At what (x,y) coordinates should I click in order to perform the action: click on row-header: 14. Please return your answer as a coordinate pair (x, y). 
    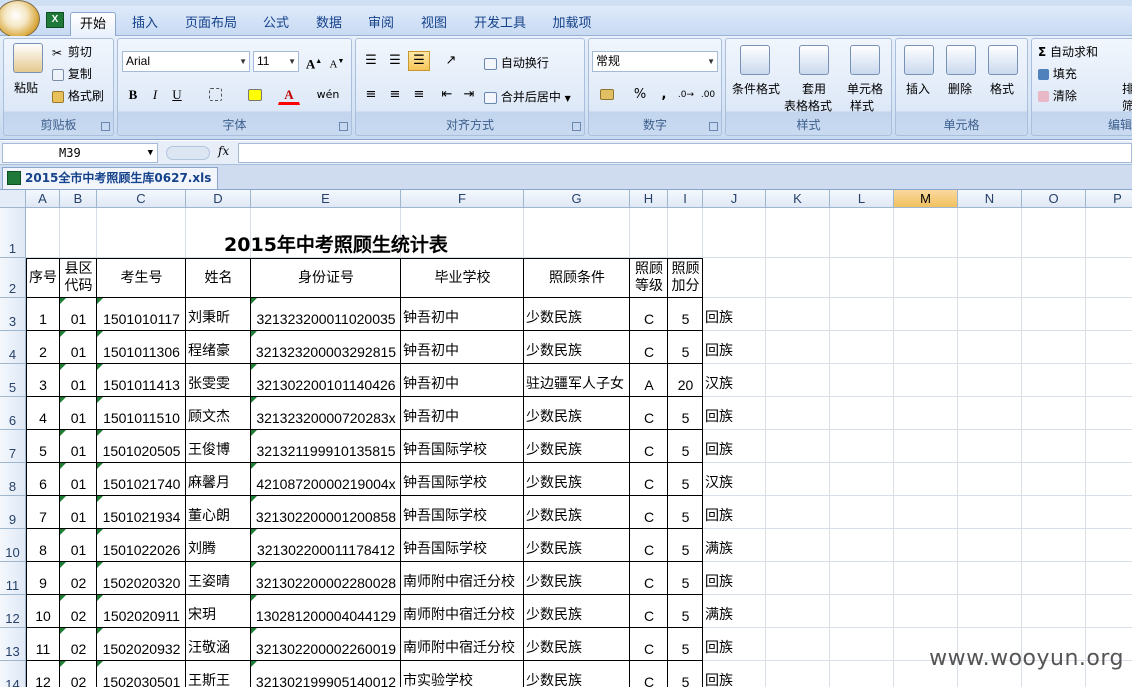
    Looking at the image, I should click on (13, 674).